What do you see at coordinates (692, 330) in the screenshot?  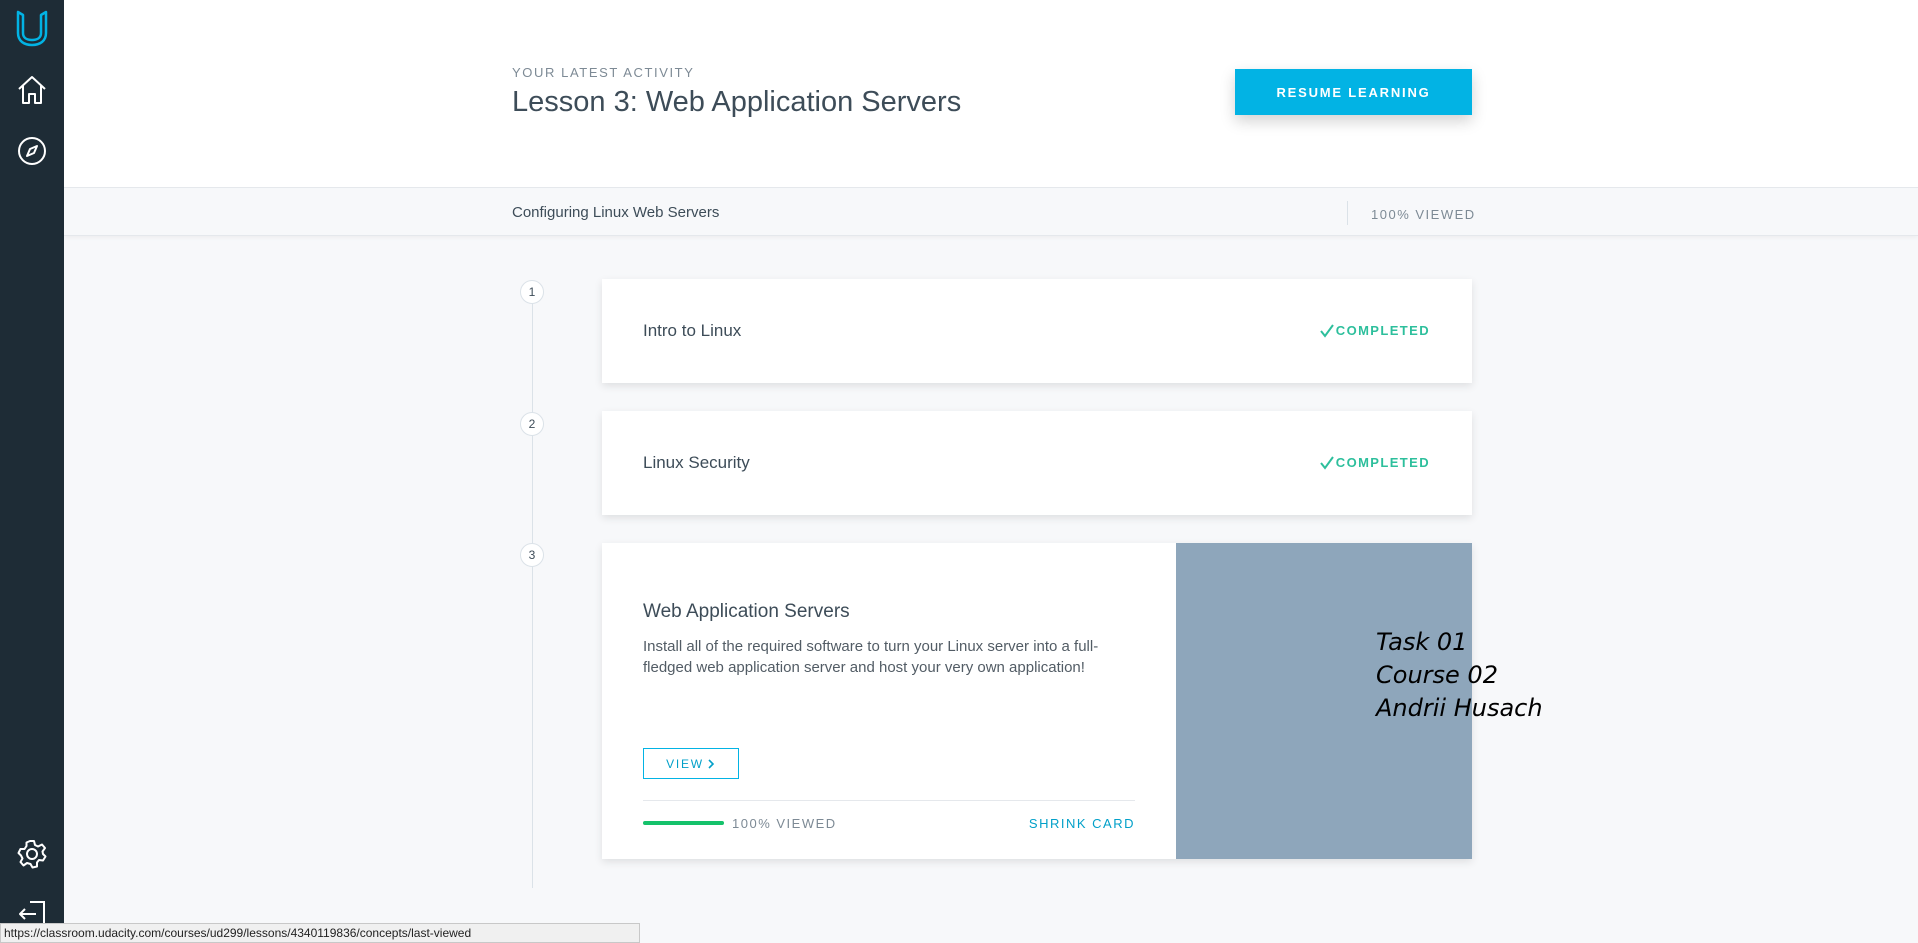 I see `lesson-card-title: Intro to Linux` at bounding box center [692, 330].